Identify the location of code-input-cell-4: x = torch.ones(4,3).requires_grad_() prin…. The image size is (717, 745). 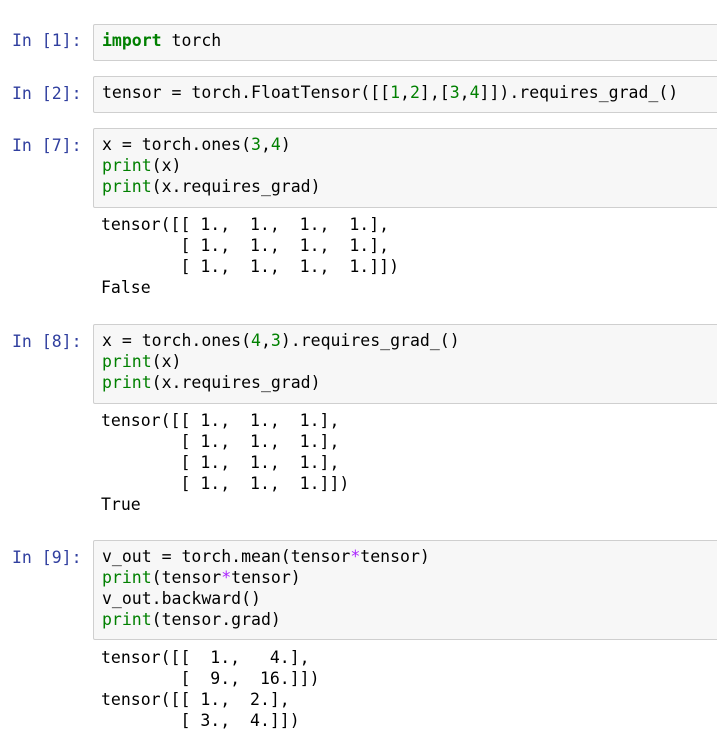
(405, 364).